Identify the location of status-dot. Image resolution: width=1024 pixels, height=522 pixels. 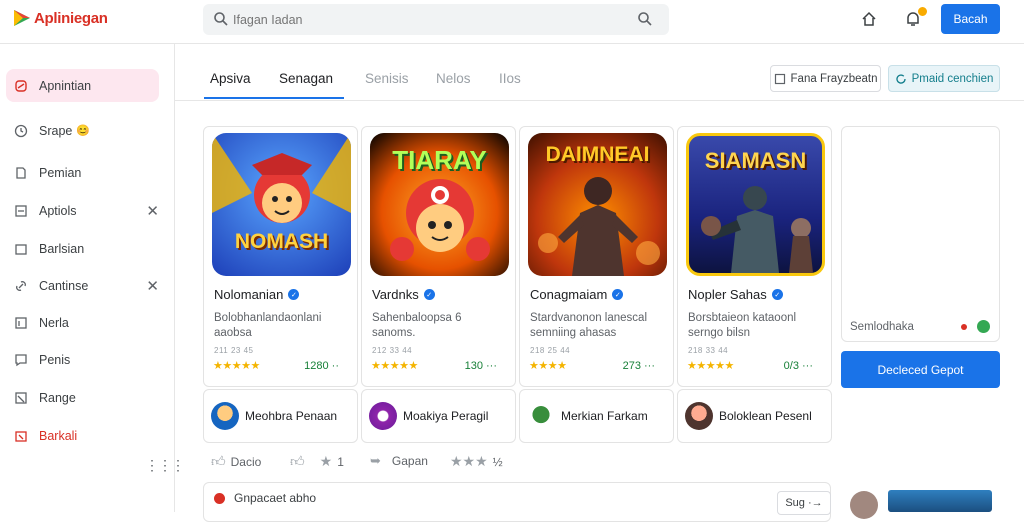
(219, 498).